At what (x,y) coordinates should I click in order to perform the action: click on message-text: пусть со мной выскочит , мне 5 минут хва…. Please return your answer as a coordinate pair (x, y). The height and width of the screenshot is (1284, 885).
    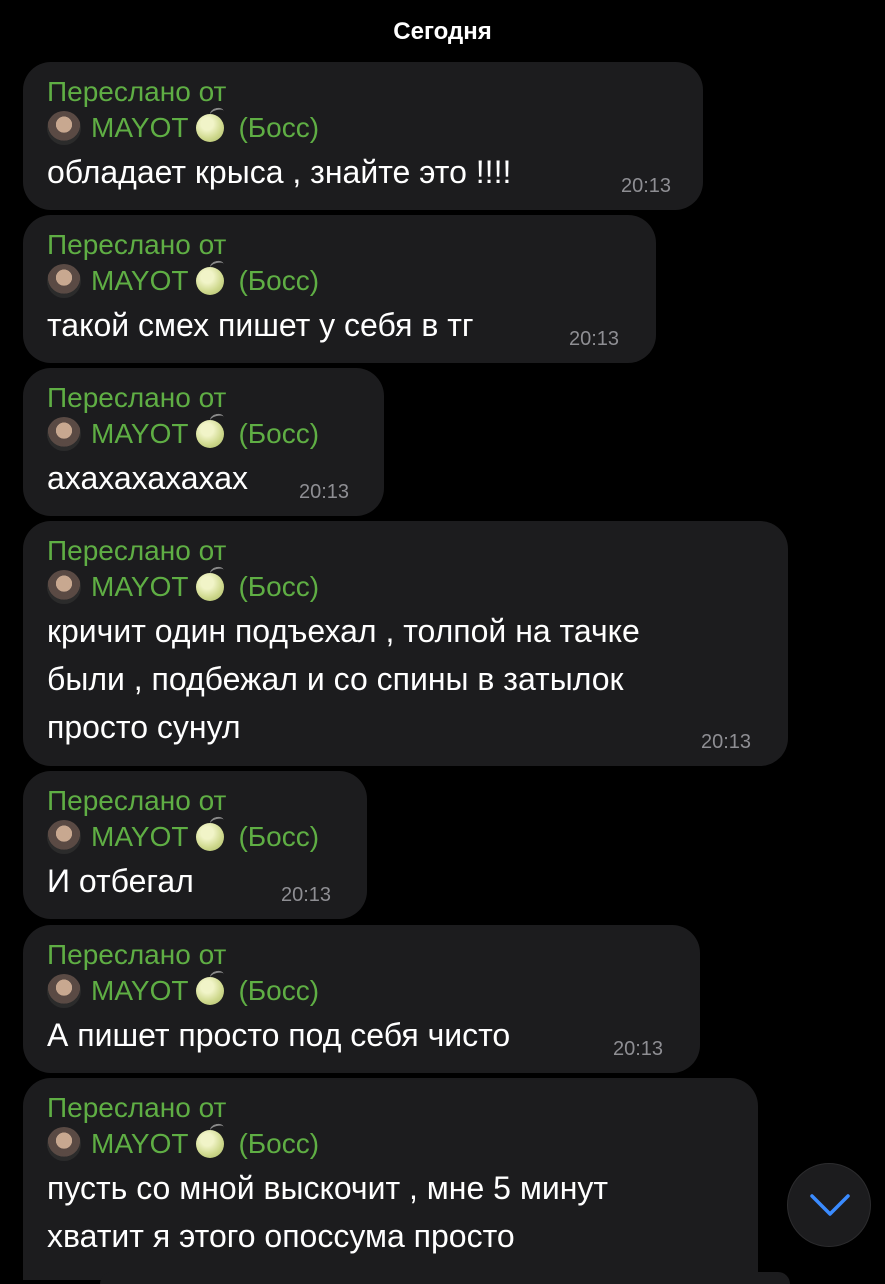
    Looking at the image, I should click on (328, 1212).